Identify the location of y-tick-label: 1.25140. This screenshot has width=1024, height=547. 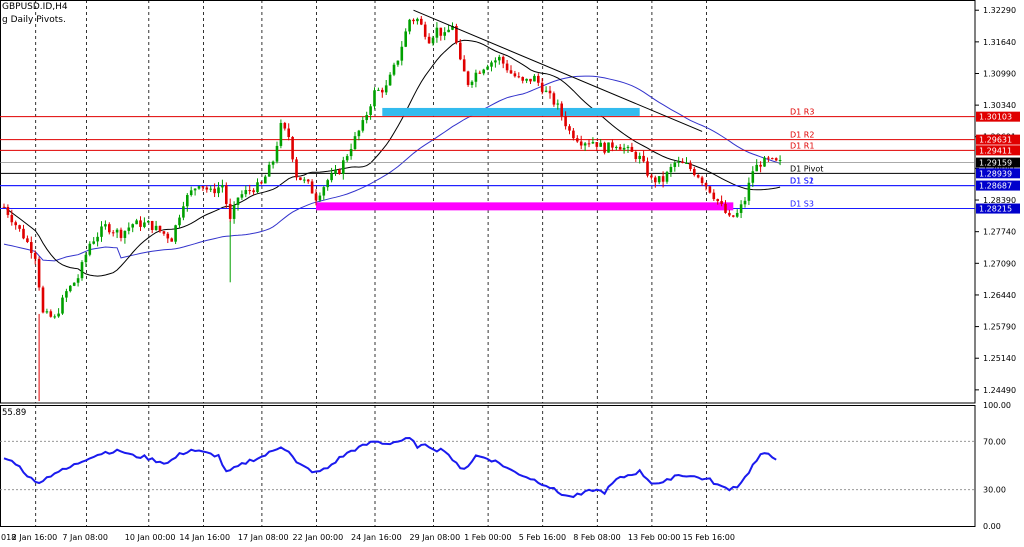
(999, 358).